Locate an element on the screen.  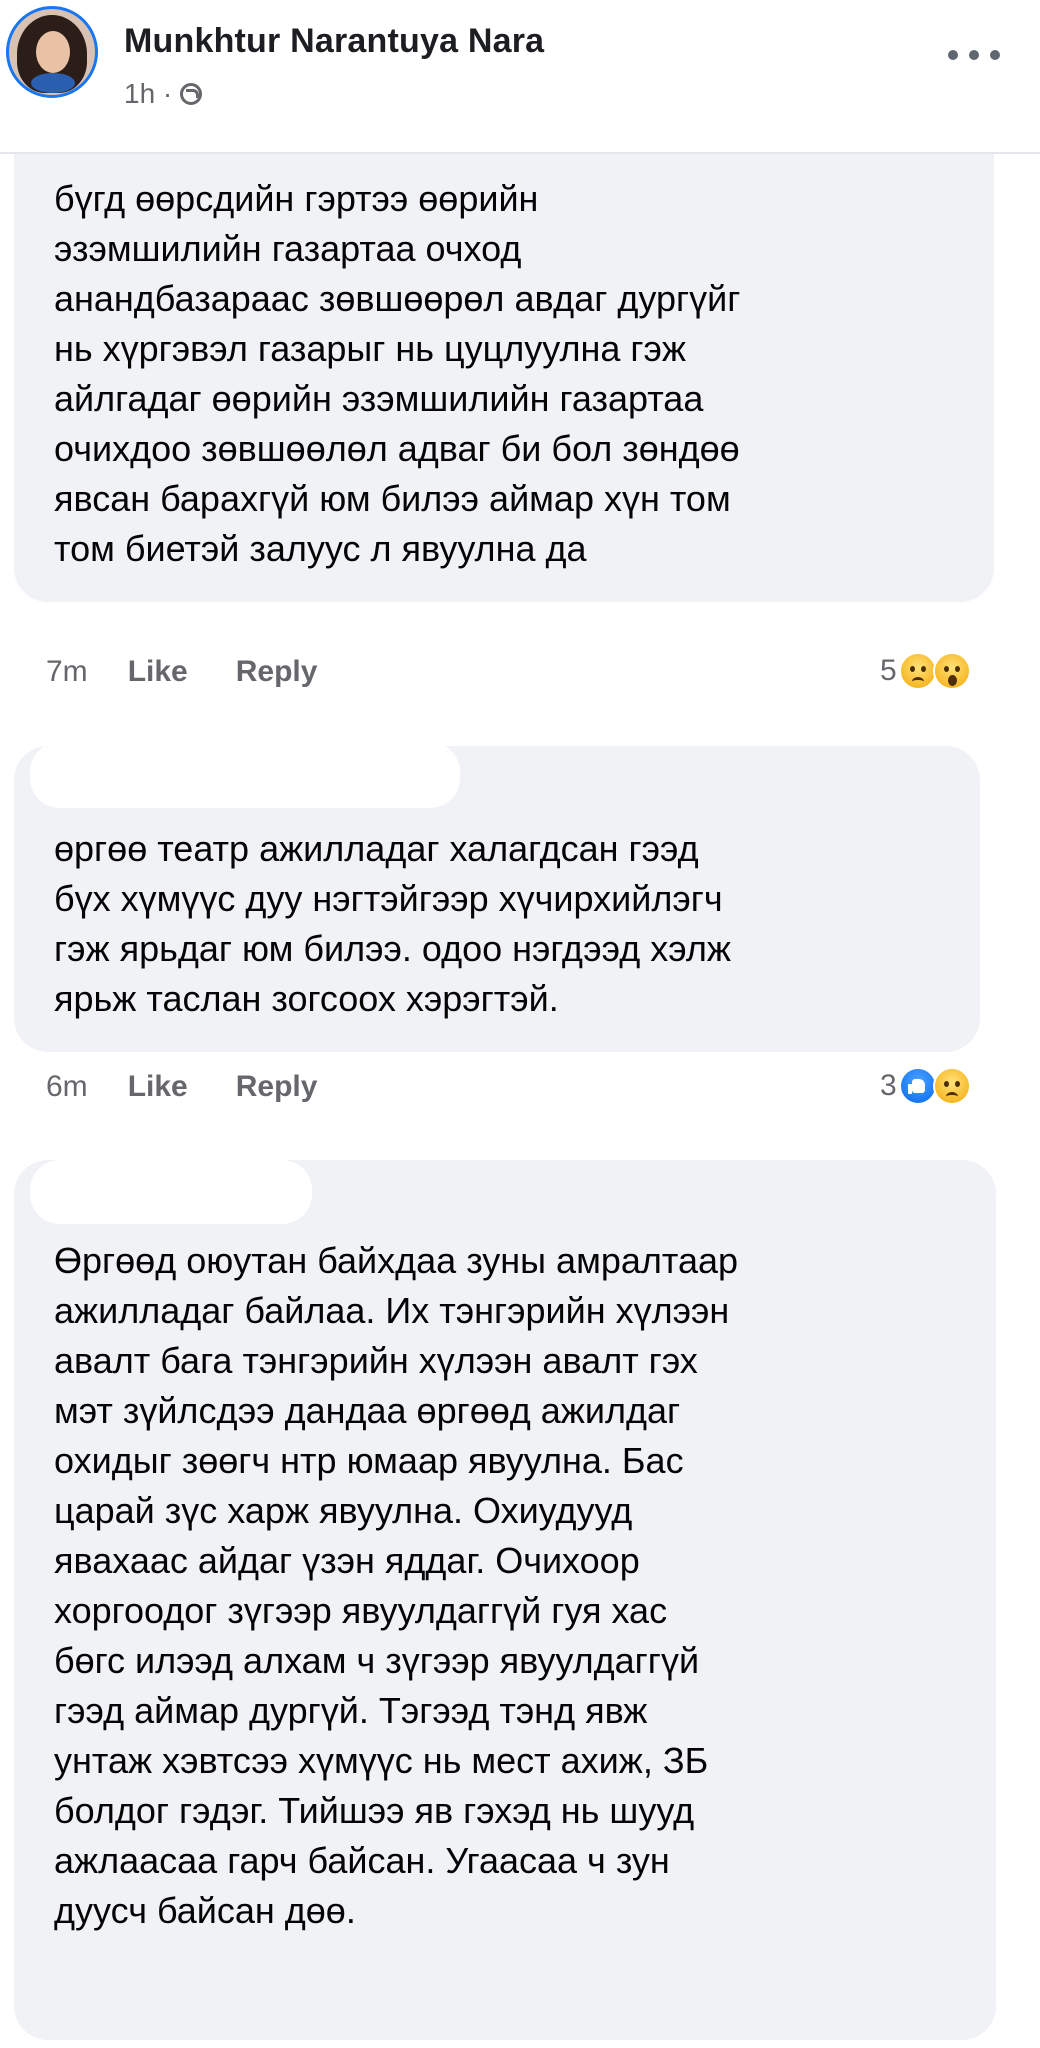
globe-icon is located at coordinates (191, 94).